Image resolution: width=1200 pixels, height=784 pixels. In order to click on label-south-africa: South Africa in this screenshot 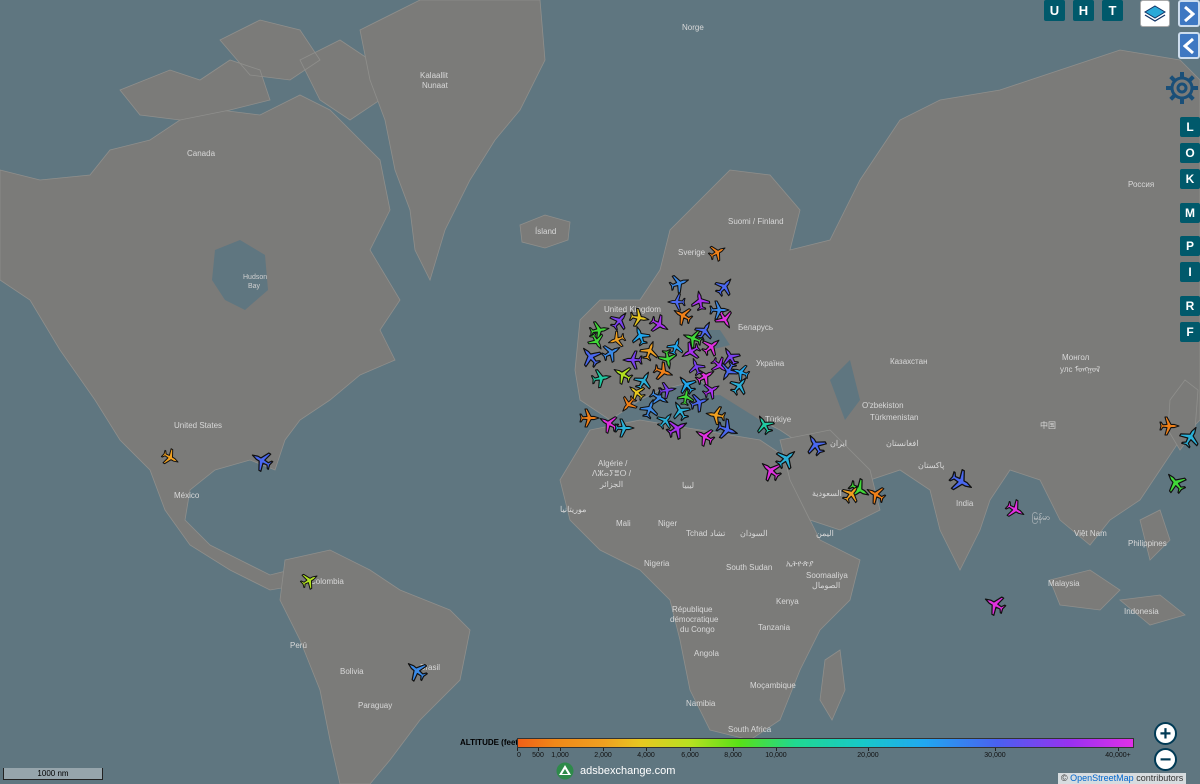, I will do `click(750, 729)`.